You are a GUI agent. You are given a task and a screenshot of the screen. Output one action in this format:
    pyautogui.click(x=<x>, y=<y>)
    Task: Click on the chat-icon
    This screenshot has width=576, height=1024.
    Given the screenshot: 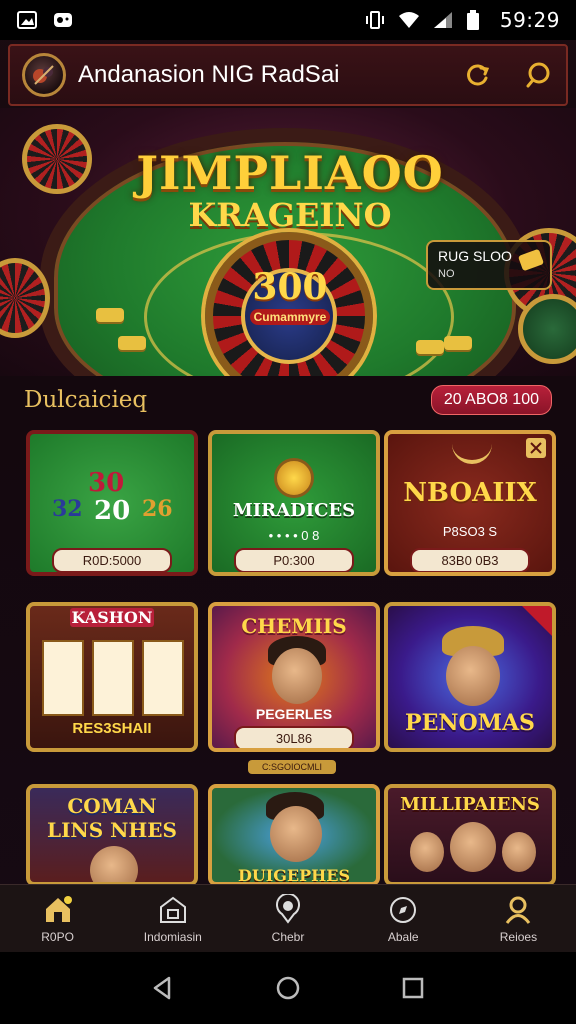 What is the action you would take?
    pyautogui.click(x=288, y=909)
    